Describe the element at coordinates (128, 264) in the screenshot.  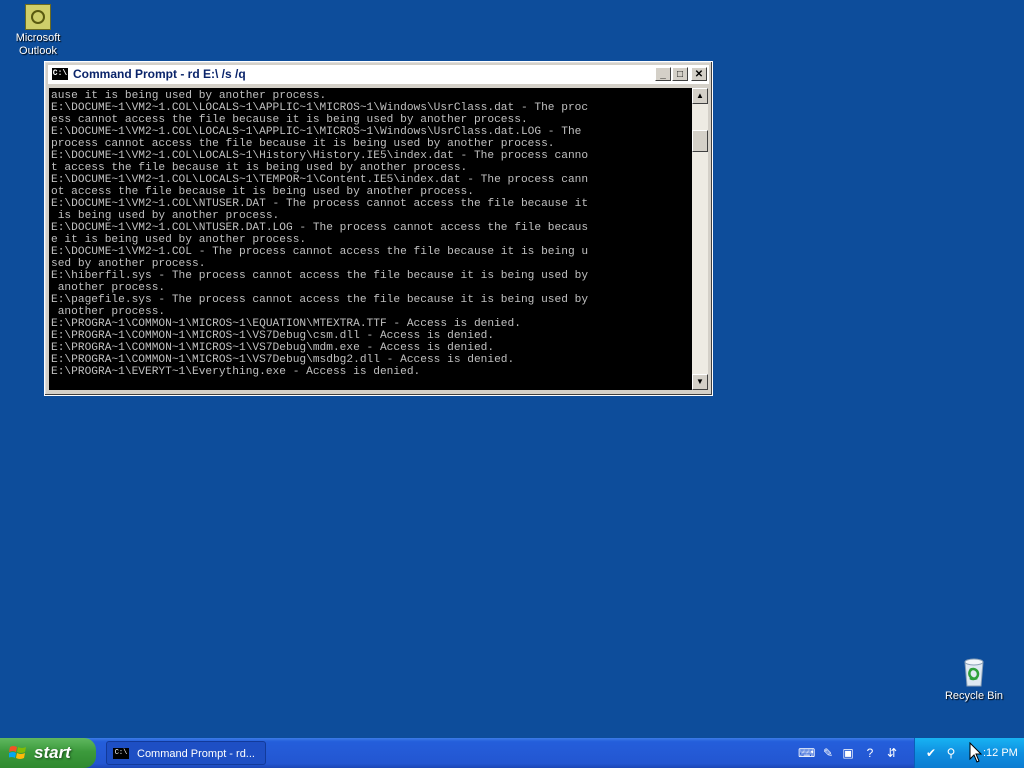
I see `console-line: sed by another process.` at that location.